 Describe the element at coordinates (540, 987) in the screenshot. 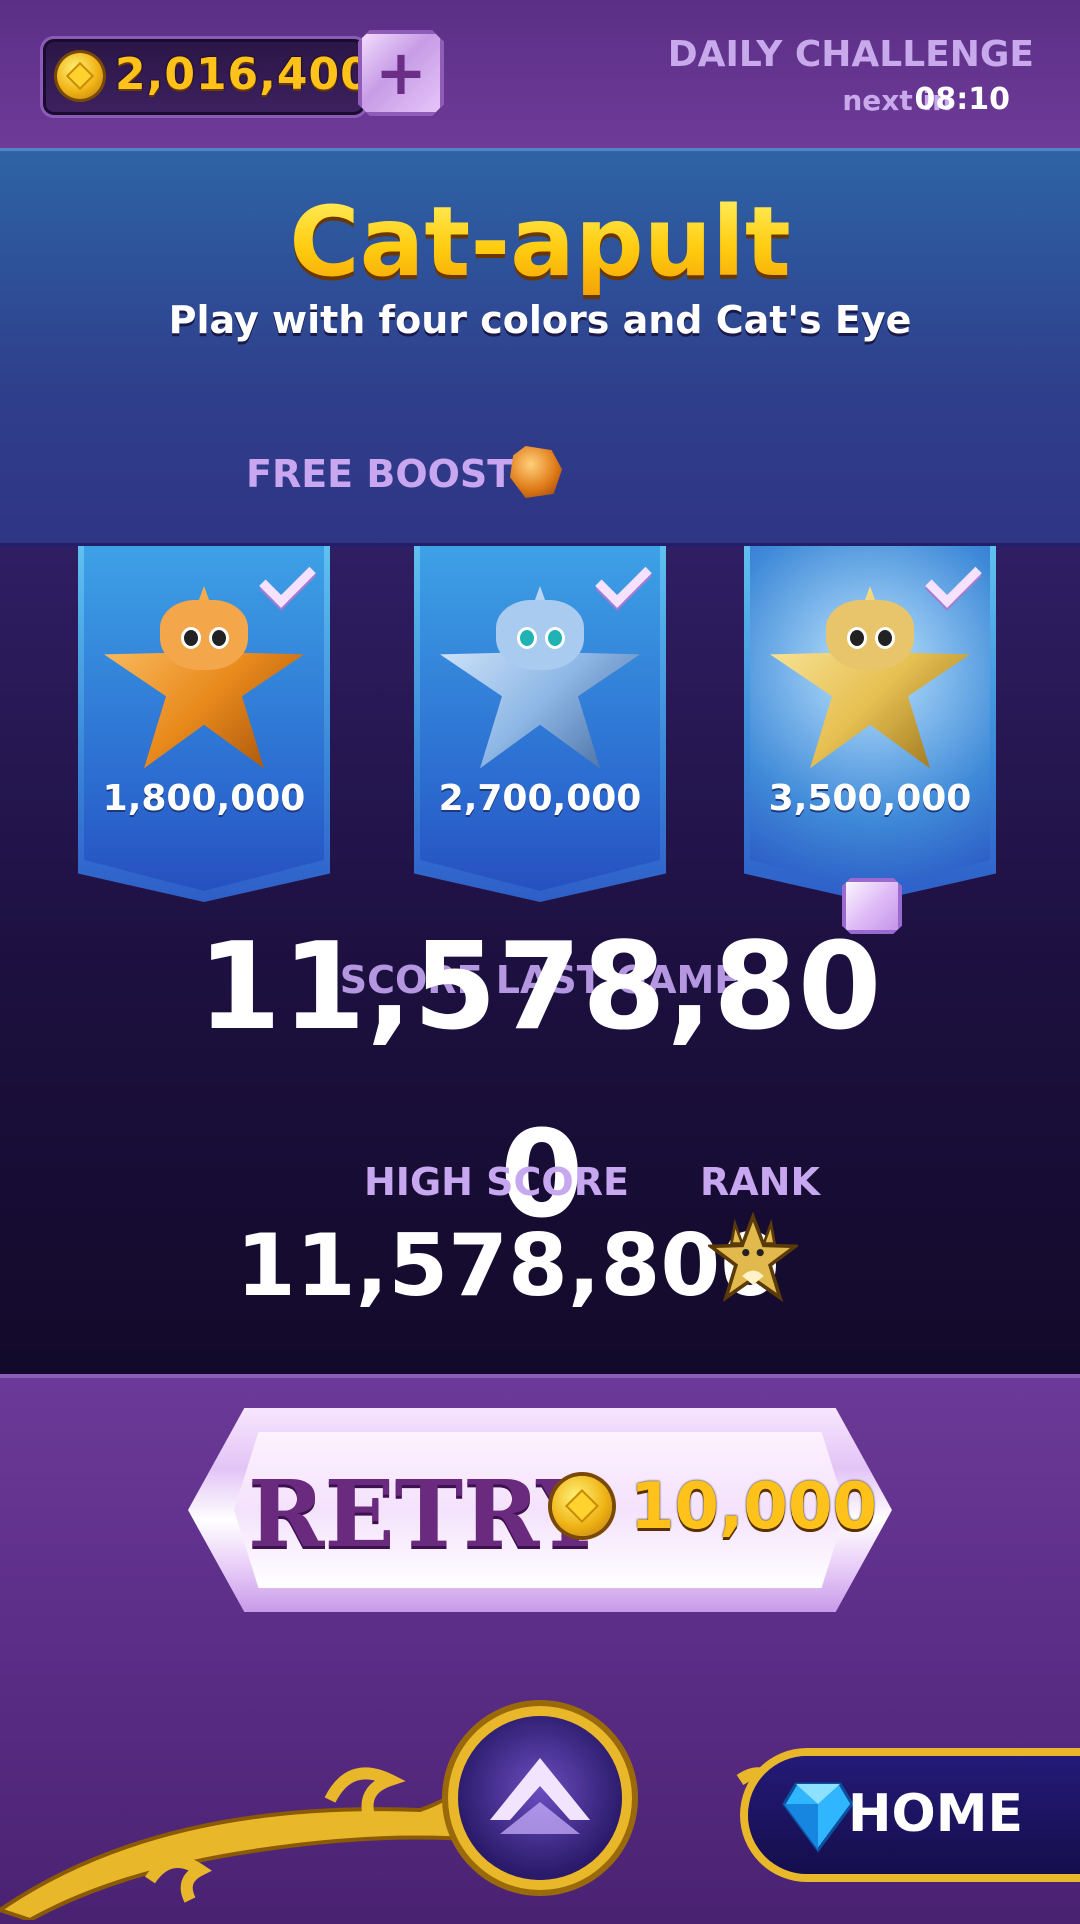

I see `score-last-game-value: 11,578,80` at that location.